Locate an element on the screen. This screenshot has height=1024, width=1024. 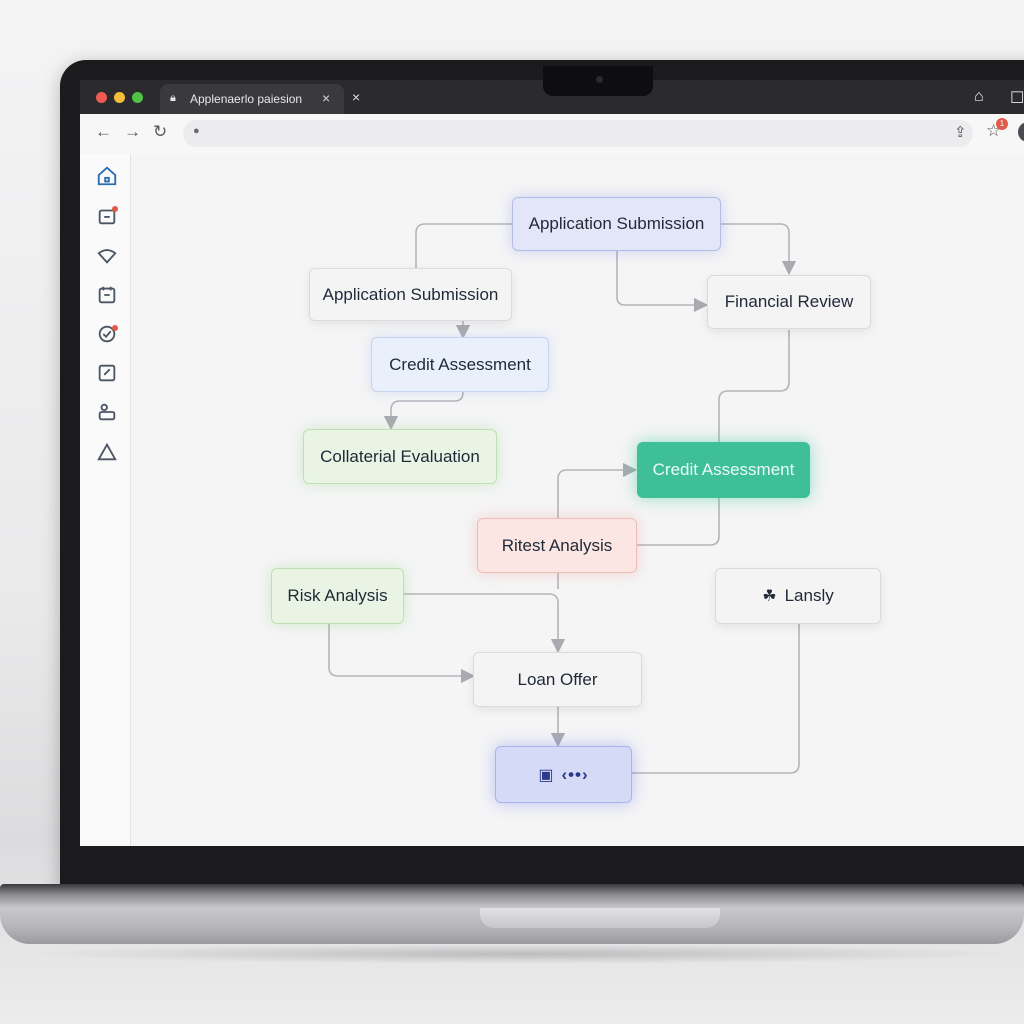
wifi-icon is located at coordinates (107, 256).